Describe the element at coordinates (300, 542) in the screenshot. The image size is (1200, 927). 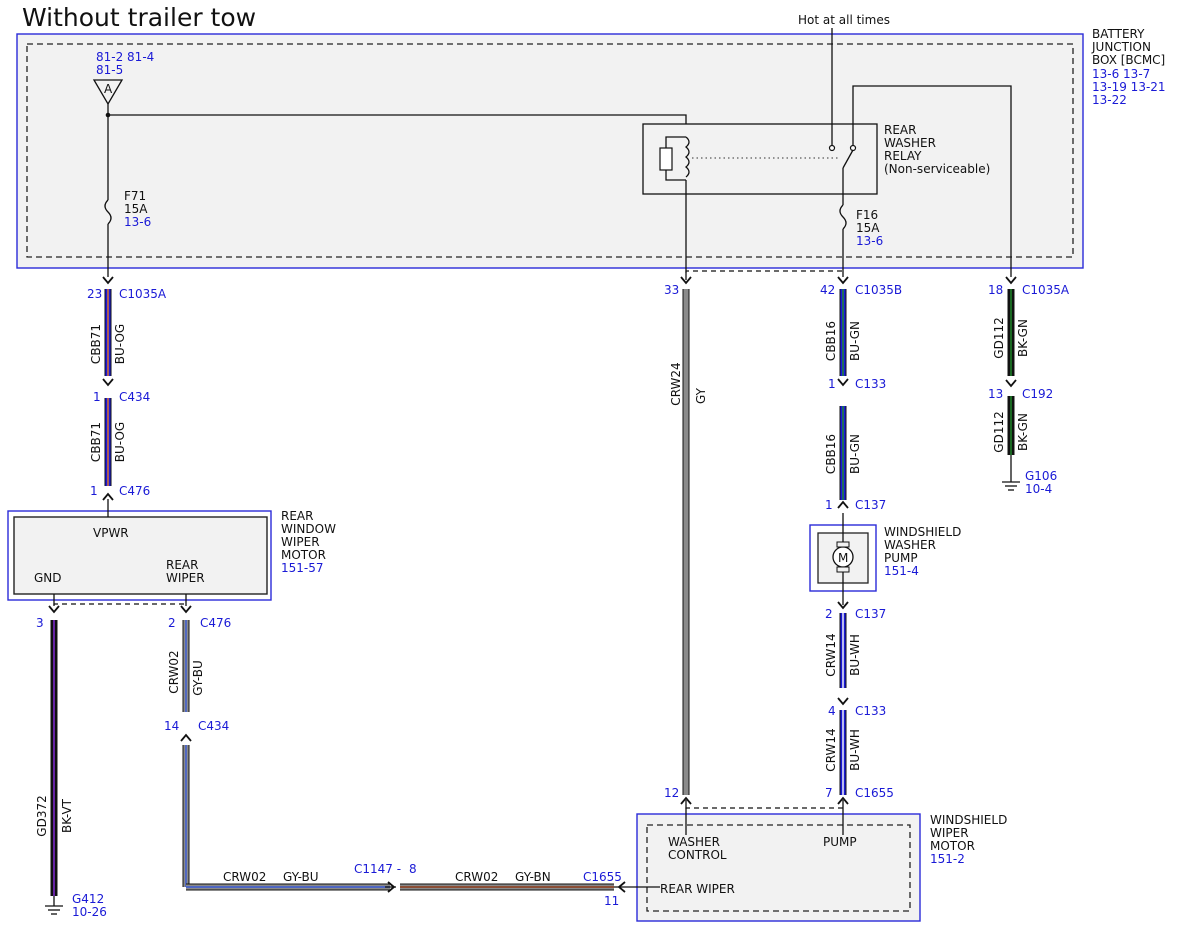
I see `rear-motor-name-3: WIPER` at that location.